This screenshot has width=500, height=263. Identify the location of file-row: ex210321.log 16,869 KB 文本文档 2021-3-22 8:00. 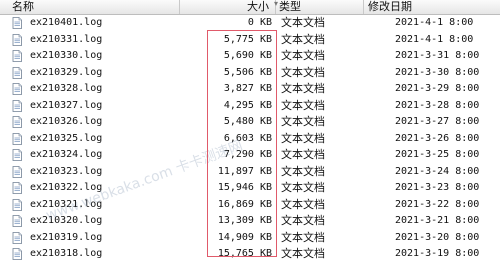
(250, 205).